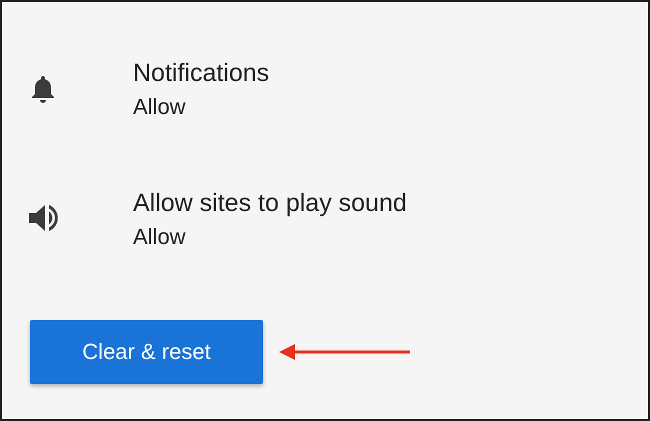  Describe the element at coordinates (44, 218) in the screenshot. I see `speaker-icon` at that location.